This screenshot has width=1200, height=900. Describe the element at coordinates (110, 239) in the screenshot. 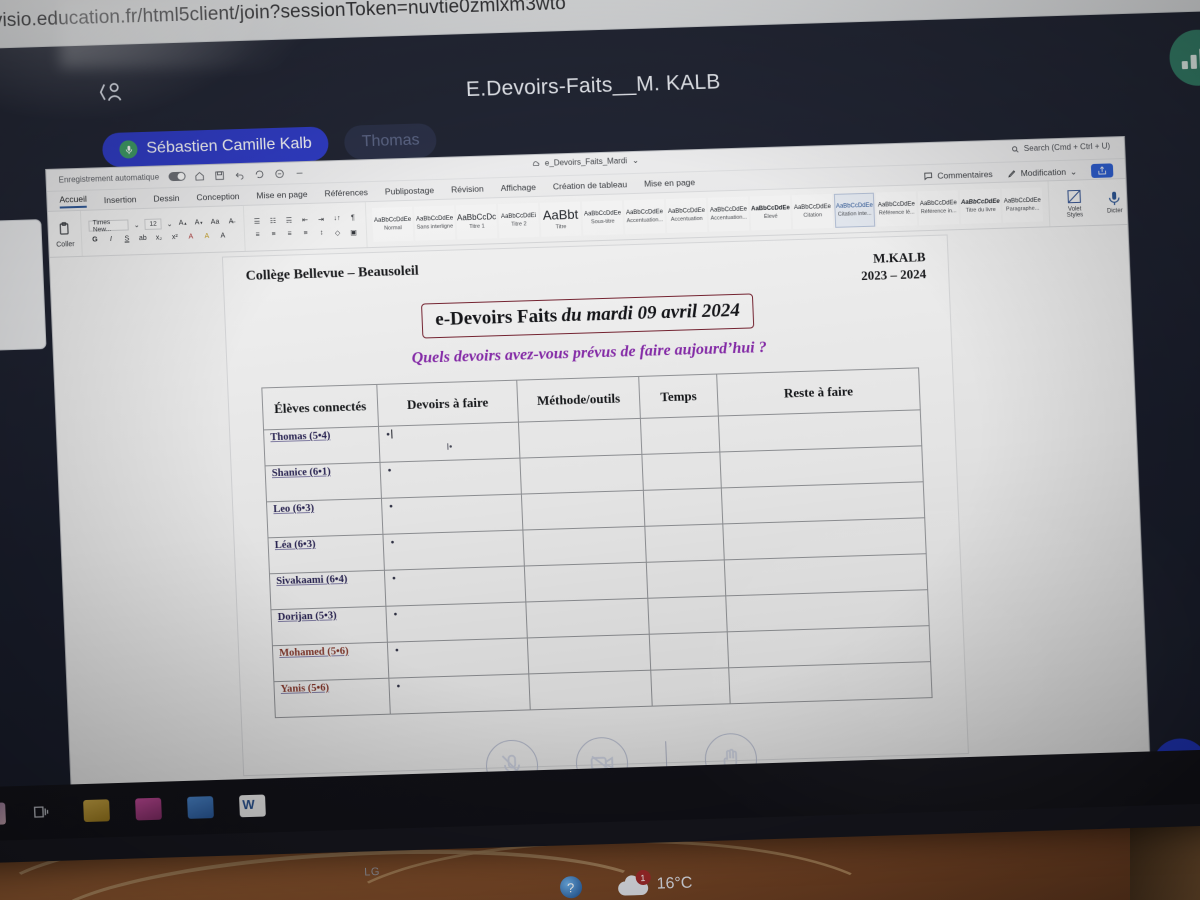

I see `italic-icon: I` at that location.